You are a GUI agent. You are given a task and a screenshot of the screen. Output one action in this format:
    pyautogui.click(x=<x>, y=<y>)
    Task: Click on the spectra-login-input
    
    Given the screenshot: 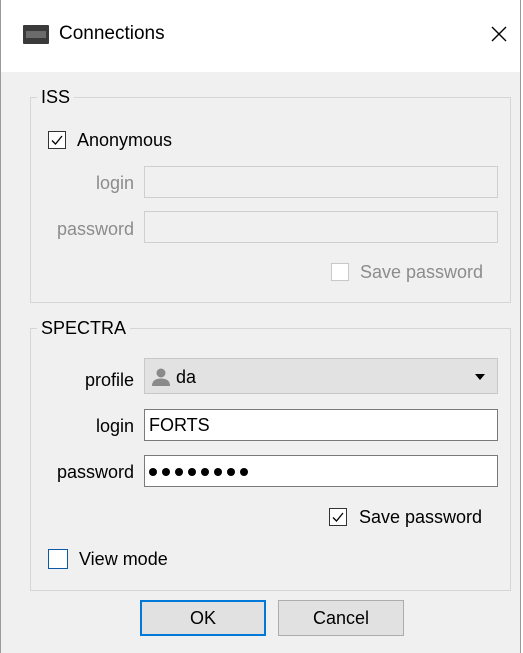 What is the action you would take?
    pyautogui.click(x=321, y=425)
    